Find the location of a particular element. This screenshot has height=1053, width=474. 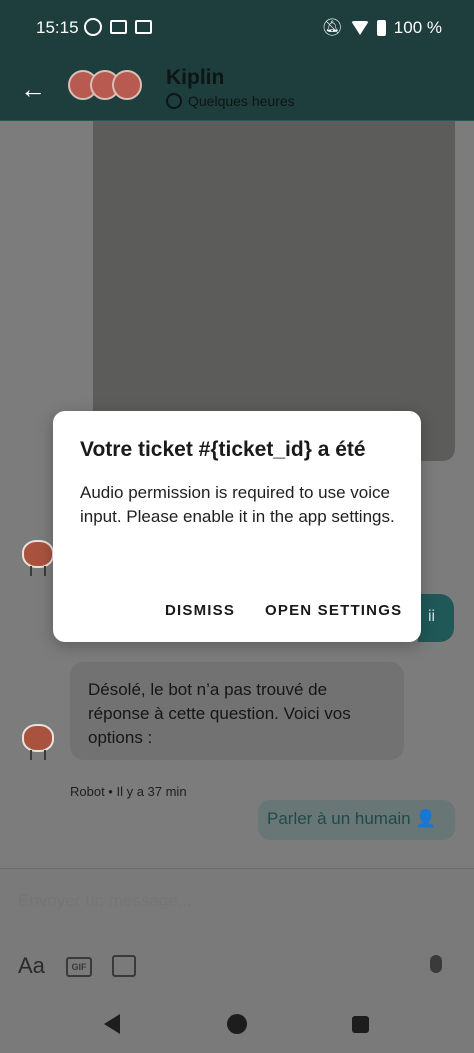

avatar is located at coordinates (127, 85).